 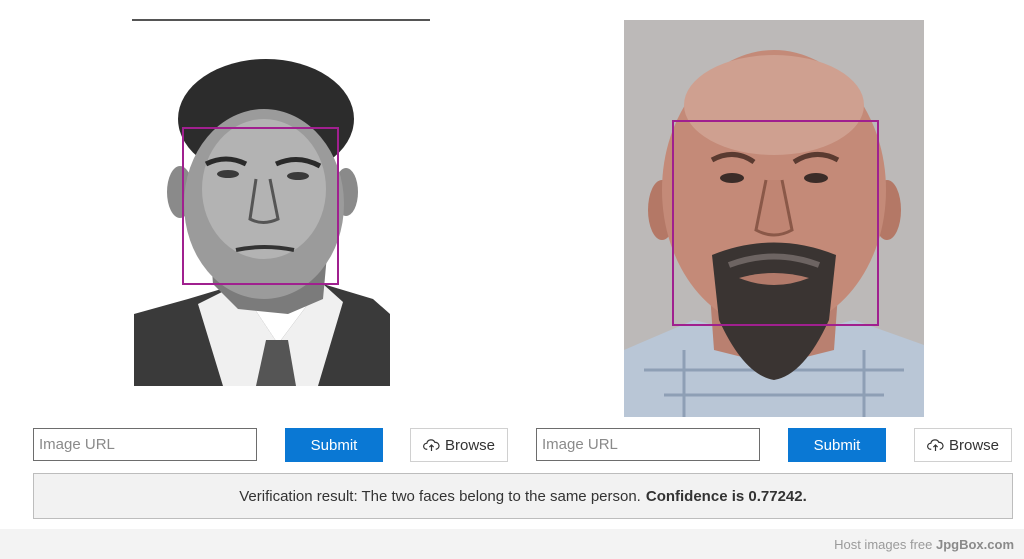 I want to click on submit-button-left: Submit, so click(x=334, y=445).